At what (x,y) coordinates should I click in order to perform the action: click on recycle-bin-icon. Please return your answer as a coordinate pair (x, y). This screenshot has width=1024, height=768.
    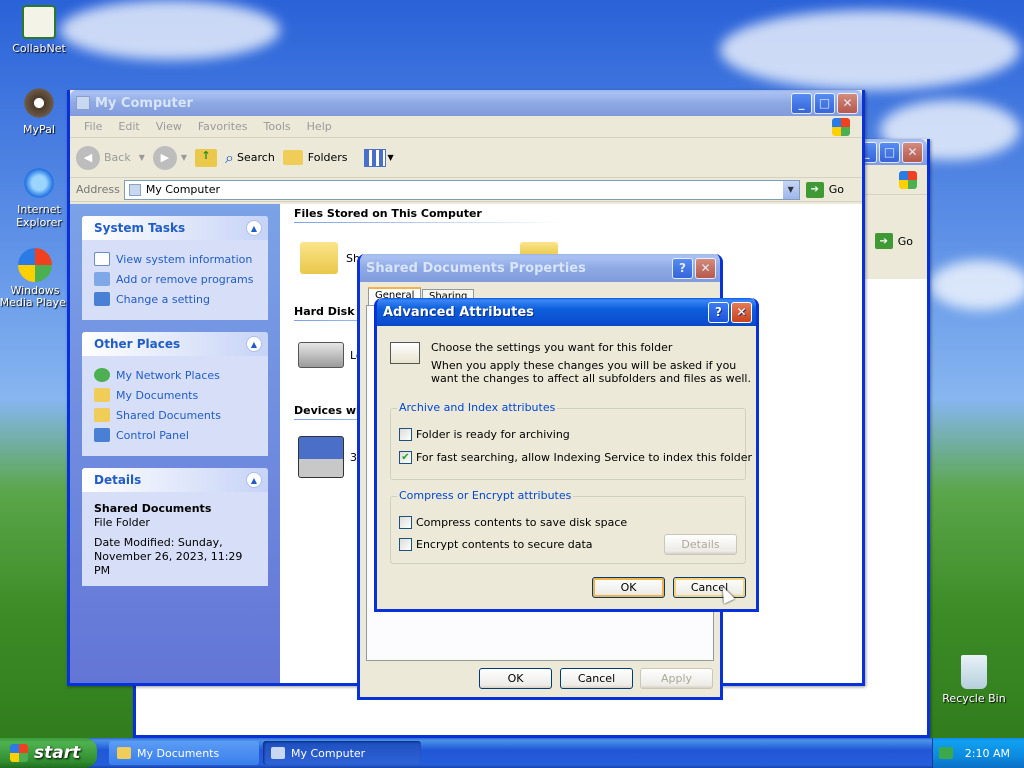
    Looking at the image, I should click on (974, 672).